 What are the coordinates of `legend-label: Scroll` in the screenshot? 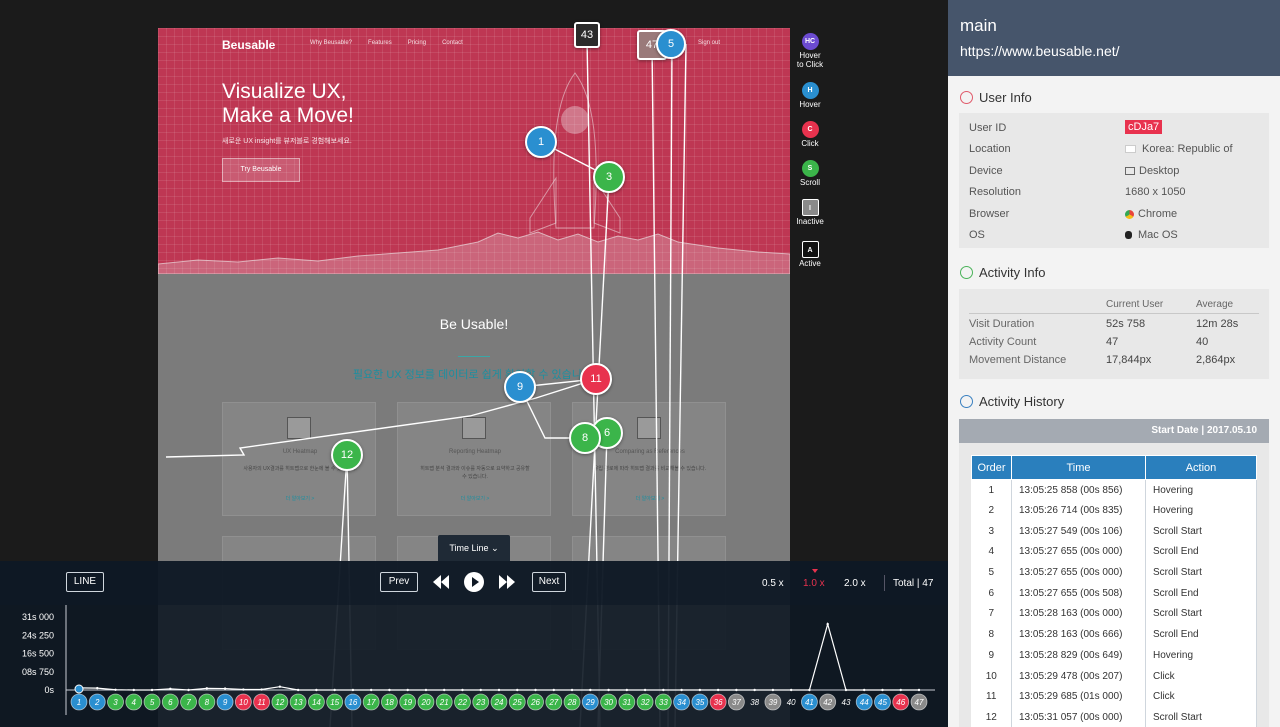 It's located at (809, 182).